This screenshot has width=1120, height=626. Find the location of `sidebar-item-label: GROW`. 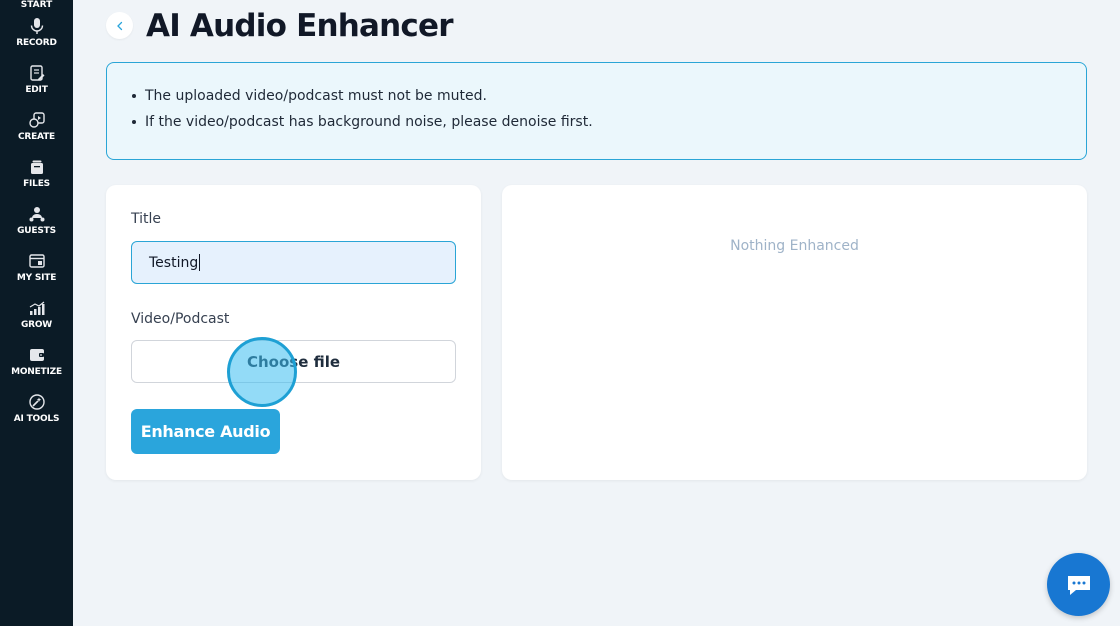

sidebar-item-label: GROW is located at coordinates (36, 325).